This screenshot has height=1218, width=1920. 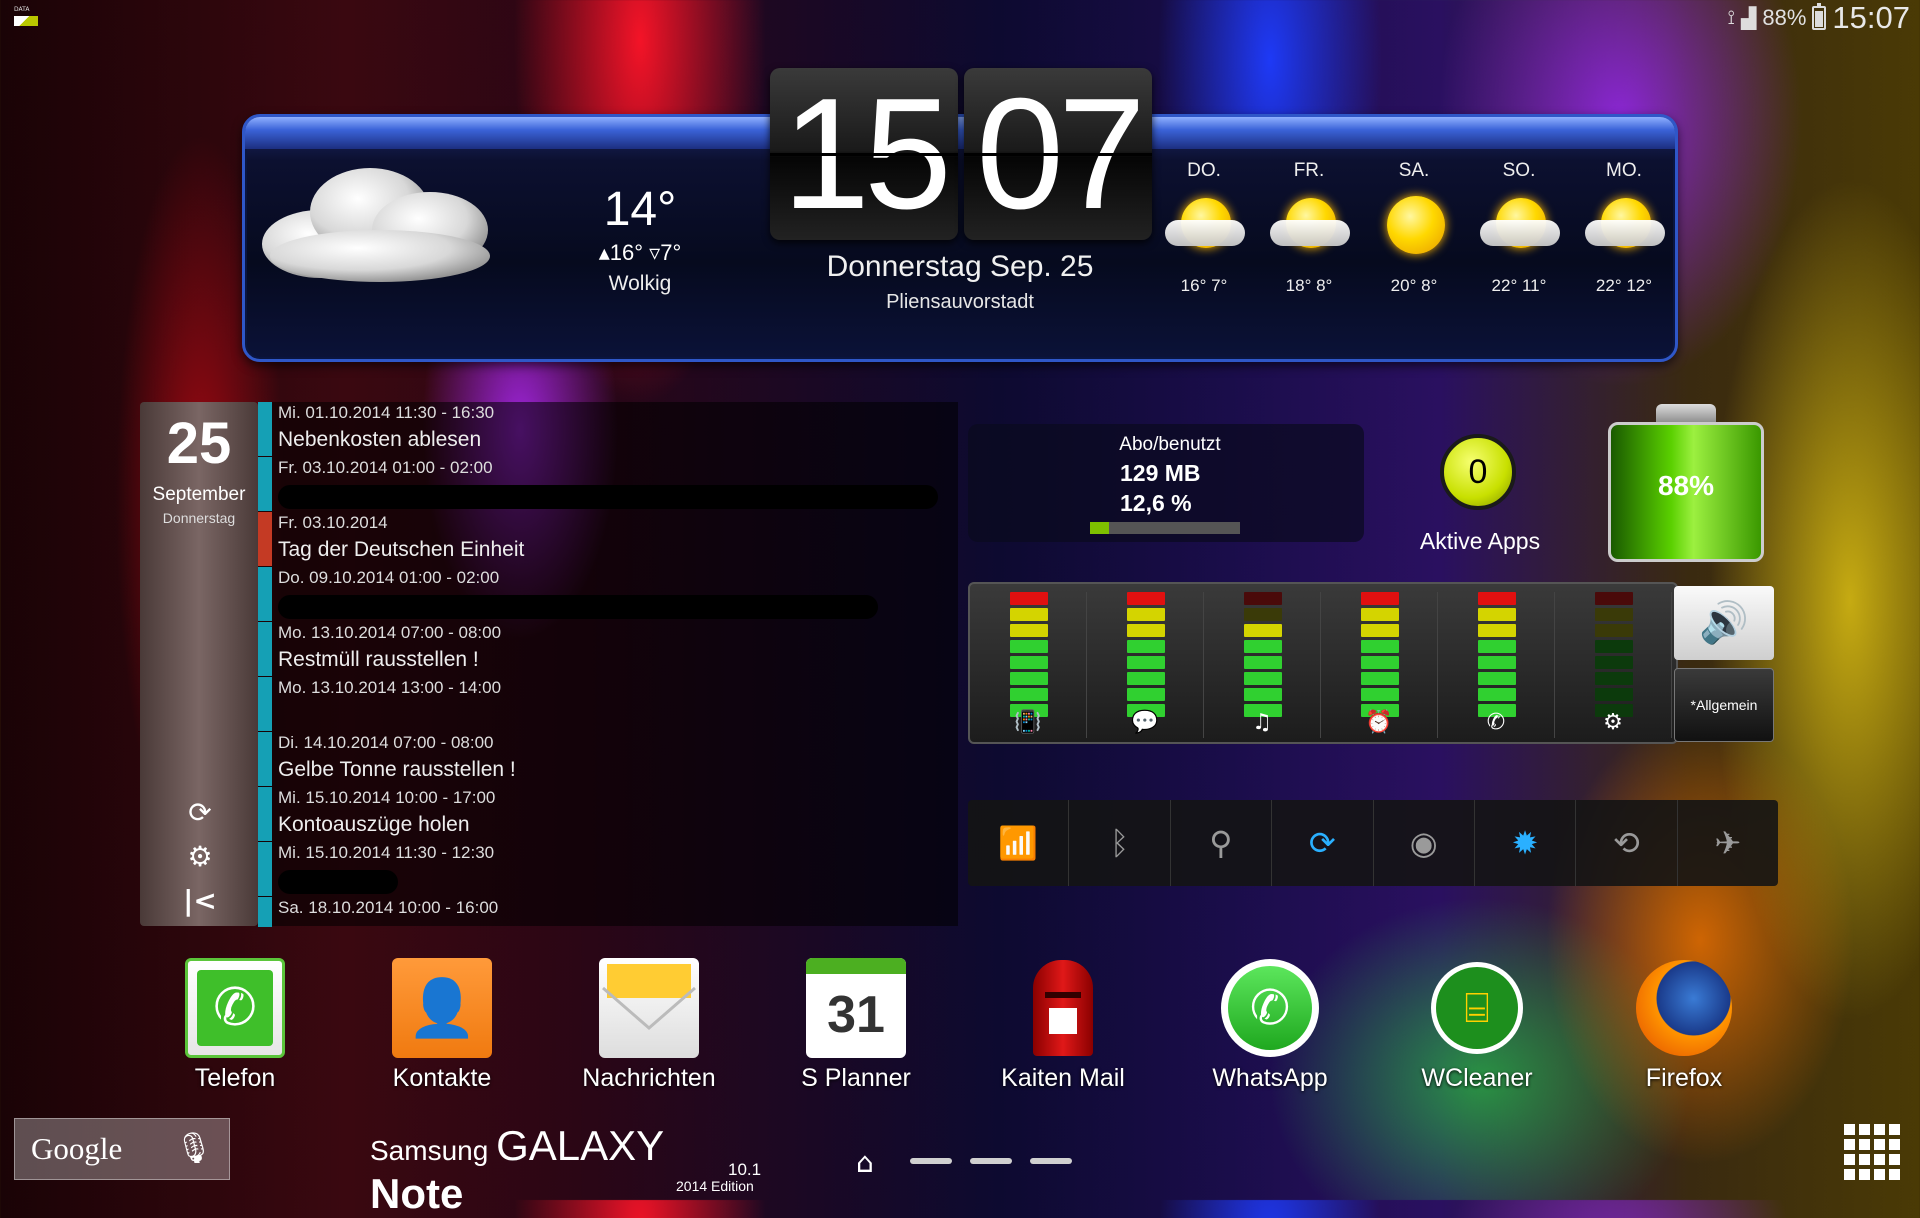 I want to click on volume-channel: ✆, so click(x=1496, y=665).